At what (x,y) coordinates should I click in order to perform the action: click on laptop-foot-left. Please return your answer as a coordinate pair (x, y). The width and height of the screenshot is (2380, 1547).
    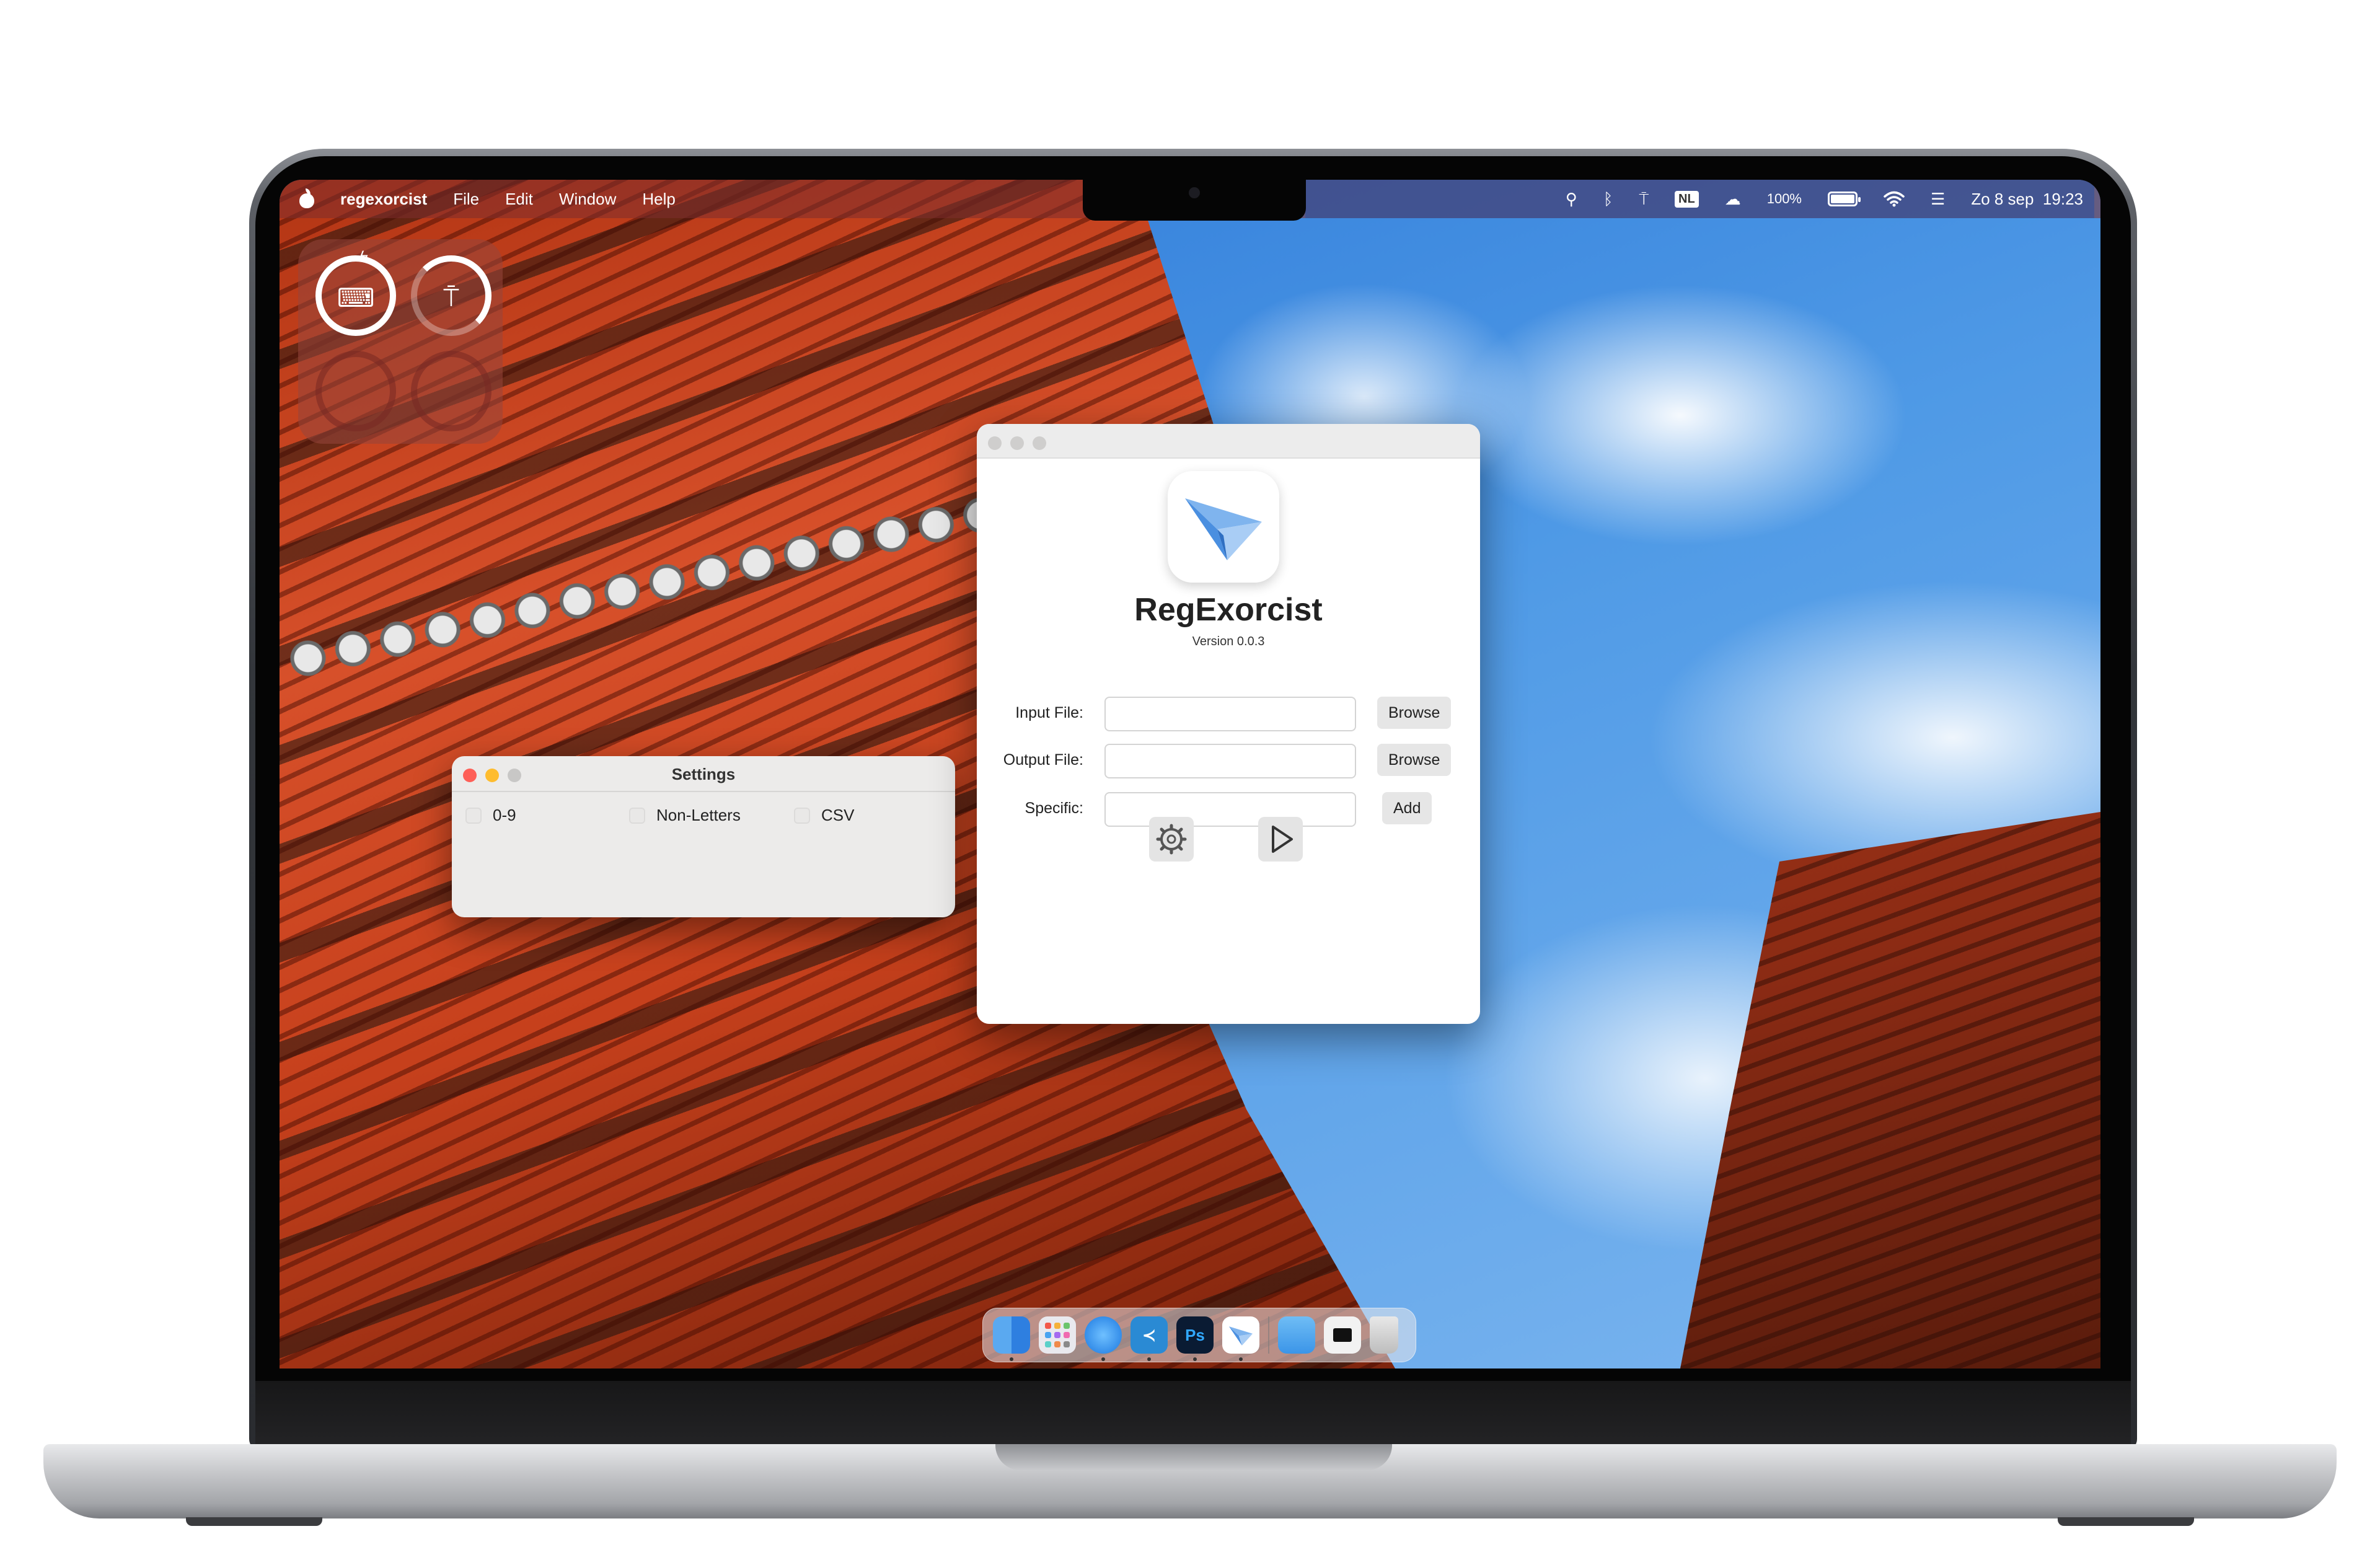
    Looking at the image, I should click on (254, 1521).